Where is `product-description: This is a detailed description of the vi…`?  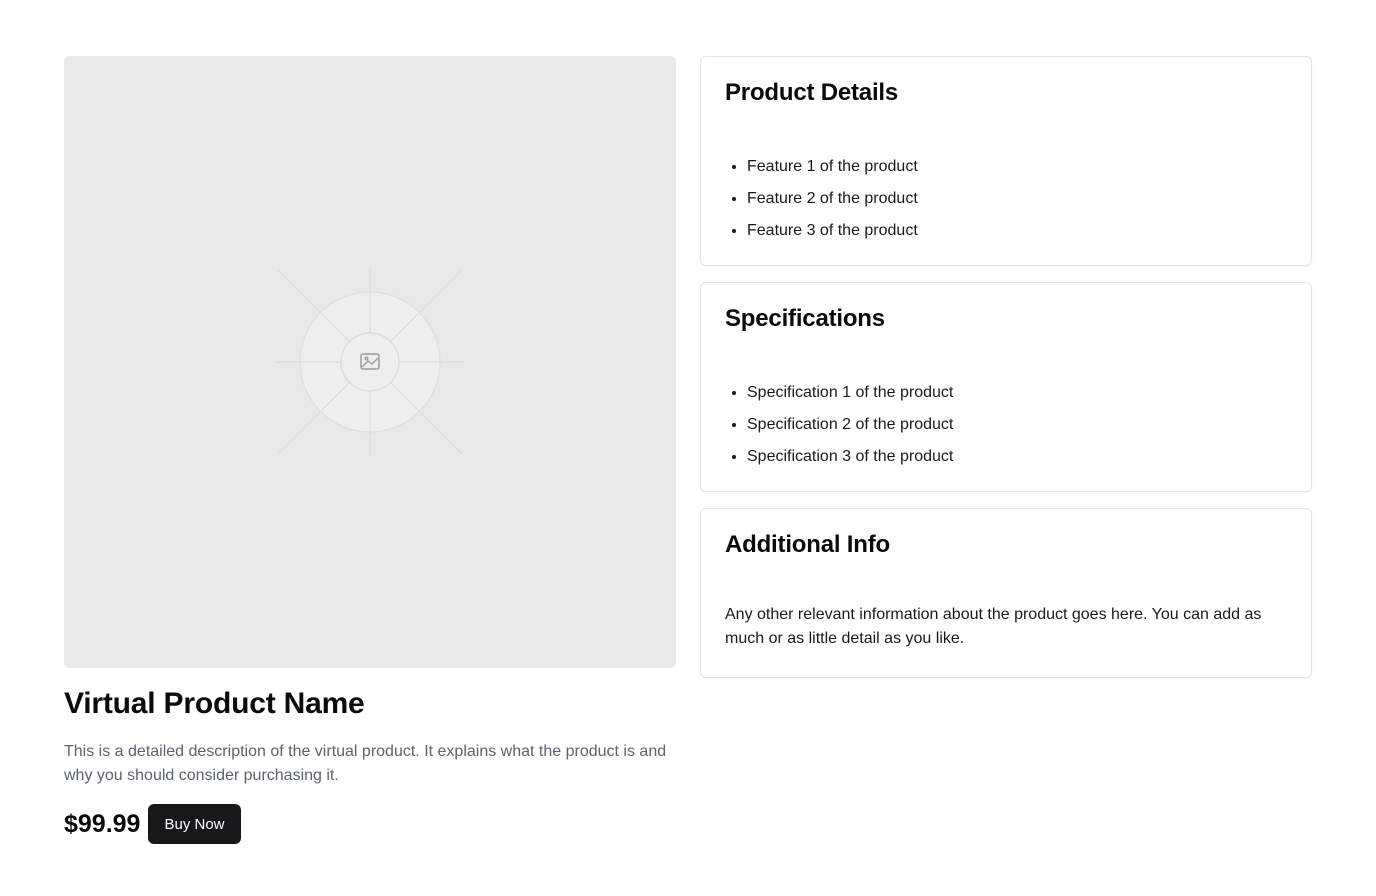 product-description: This is a detailed description of the vi… is located at coordinates (365, 763).